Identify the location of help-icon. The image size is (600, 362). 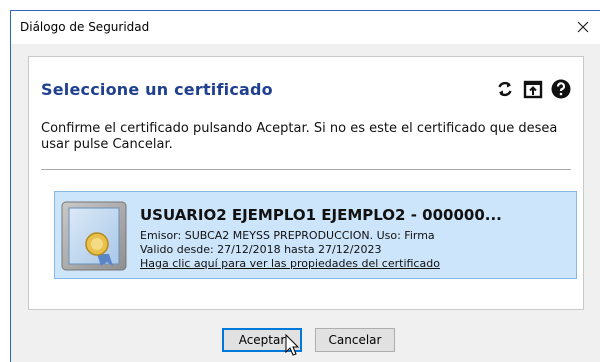
(561, 89).